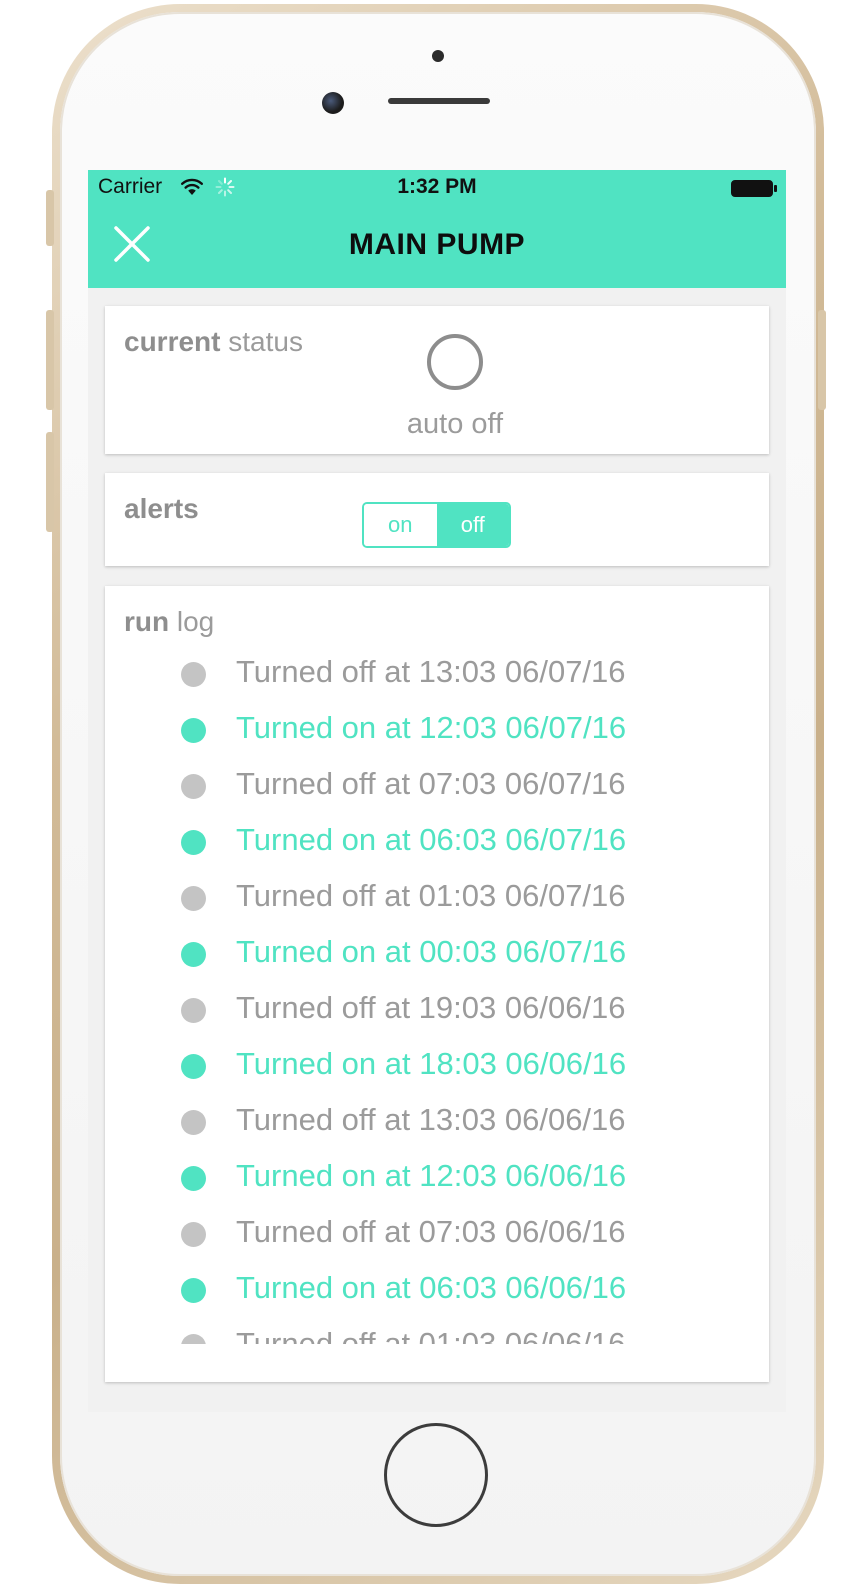 This screenshot has width=852, height=1591. Describe the element at coordinates (431, 895) in the screenshot. I see `log-entry-text: Turned off at 01:03 06/07/16` at that location.